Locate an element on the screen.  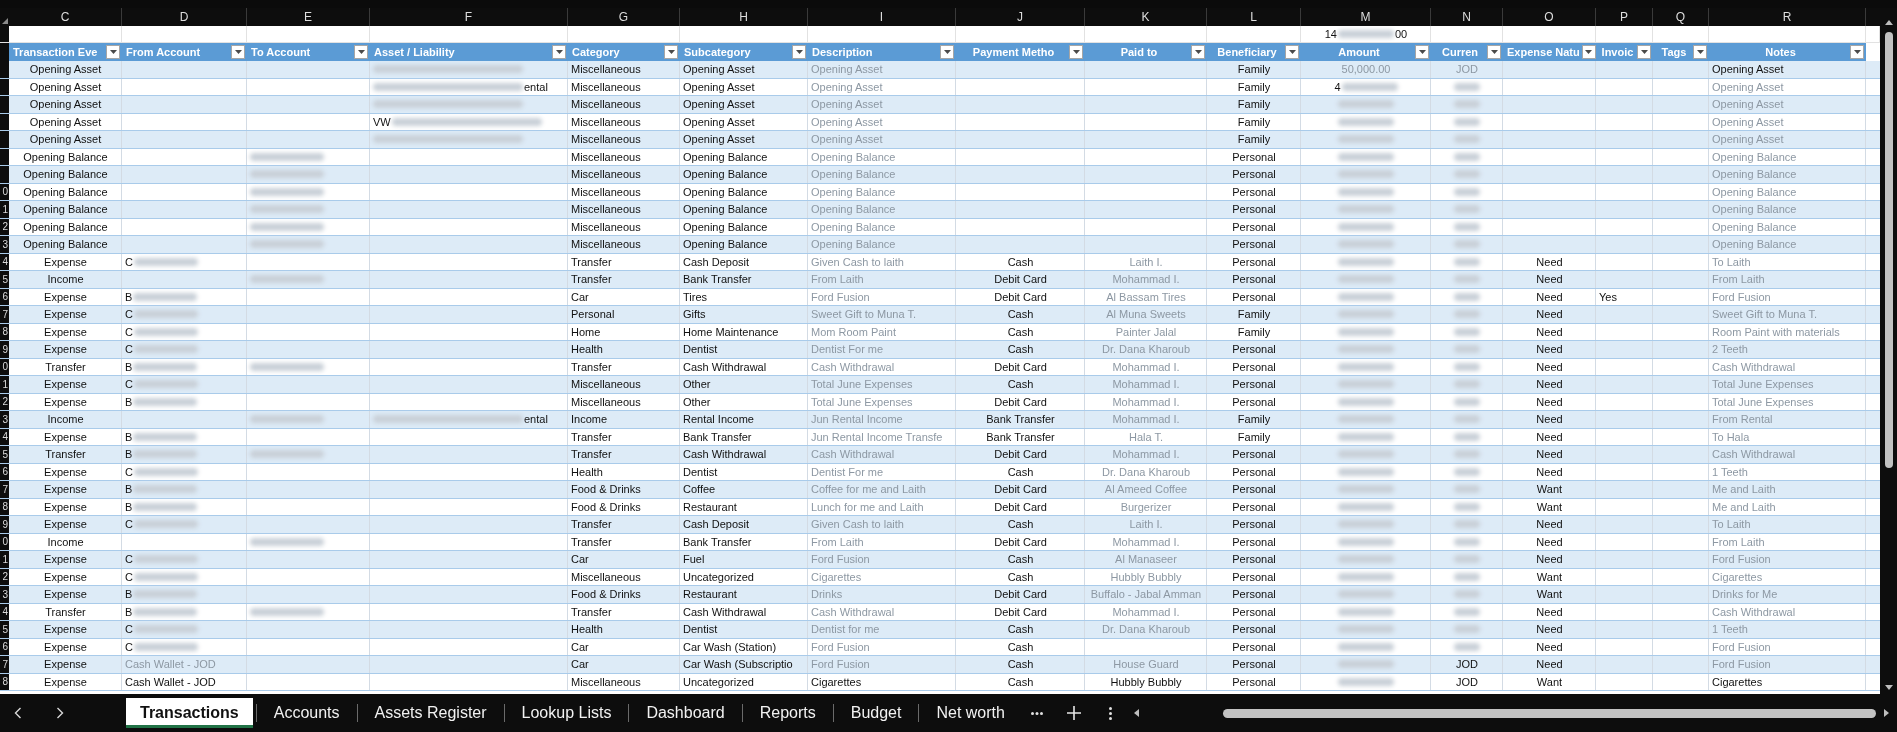
sheet-tab: Net worth is located at coordinates (970, 713).